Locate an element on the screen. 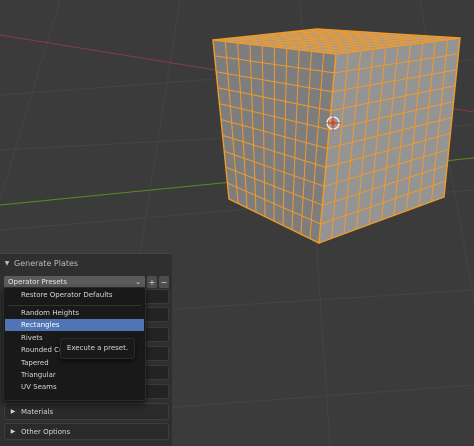 Image resolution: width=474 pixels, height=446 pixels. add-preset-button: + is located at coordinates (152, 282).